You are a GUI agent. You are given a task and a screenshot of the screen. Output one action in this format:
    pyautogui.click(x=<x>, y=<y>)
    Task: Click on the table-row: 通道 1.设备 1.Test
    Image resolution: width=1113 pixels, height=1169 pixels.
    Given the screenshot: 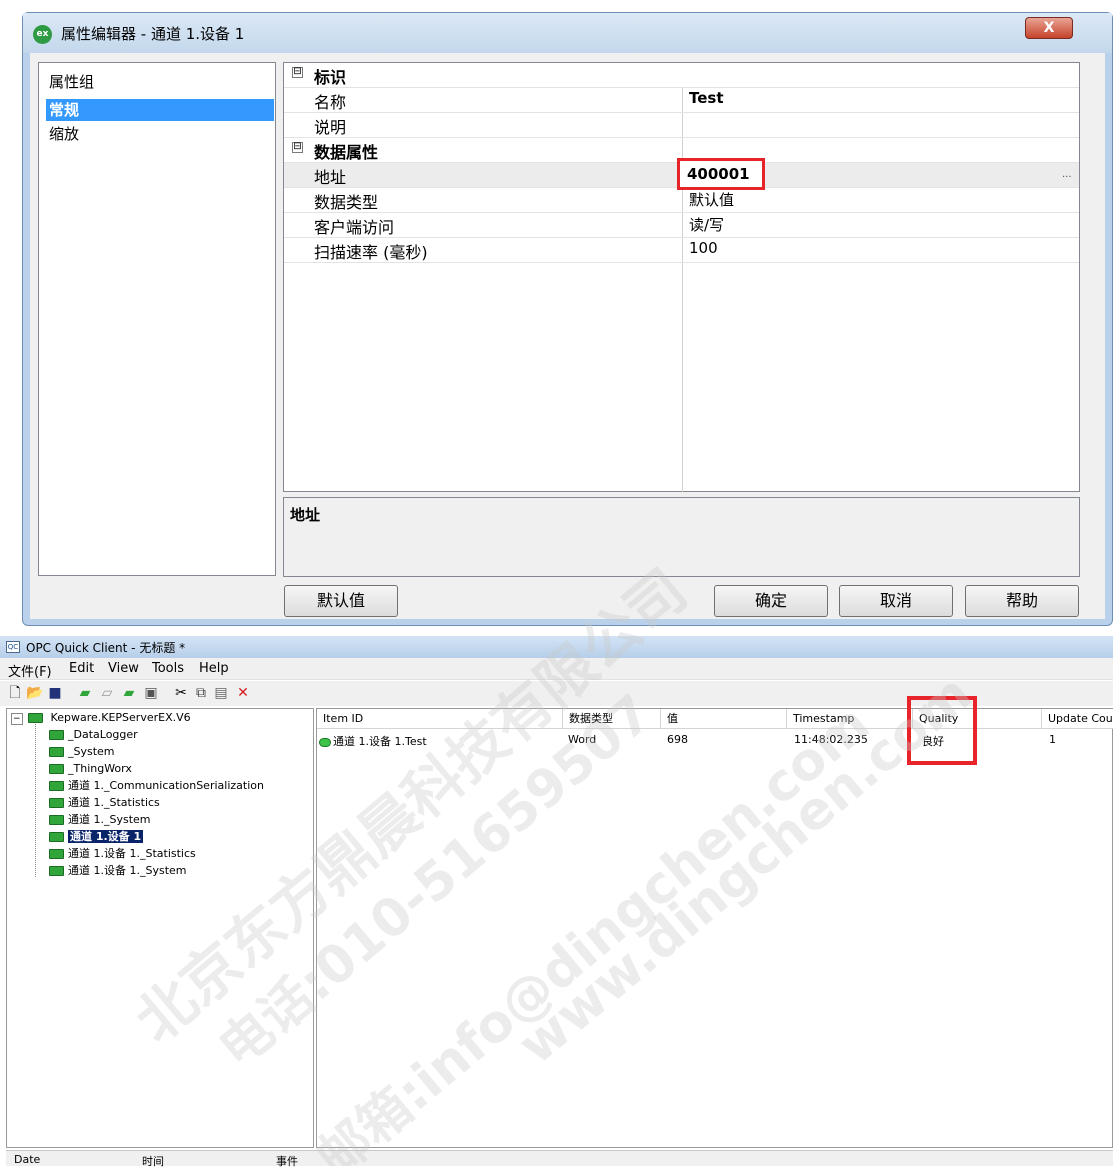 What is the action you would take?
    pyautogui.click(x=373, y=741)
    